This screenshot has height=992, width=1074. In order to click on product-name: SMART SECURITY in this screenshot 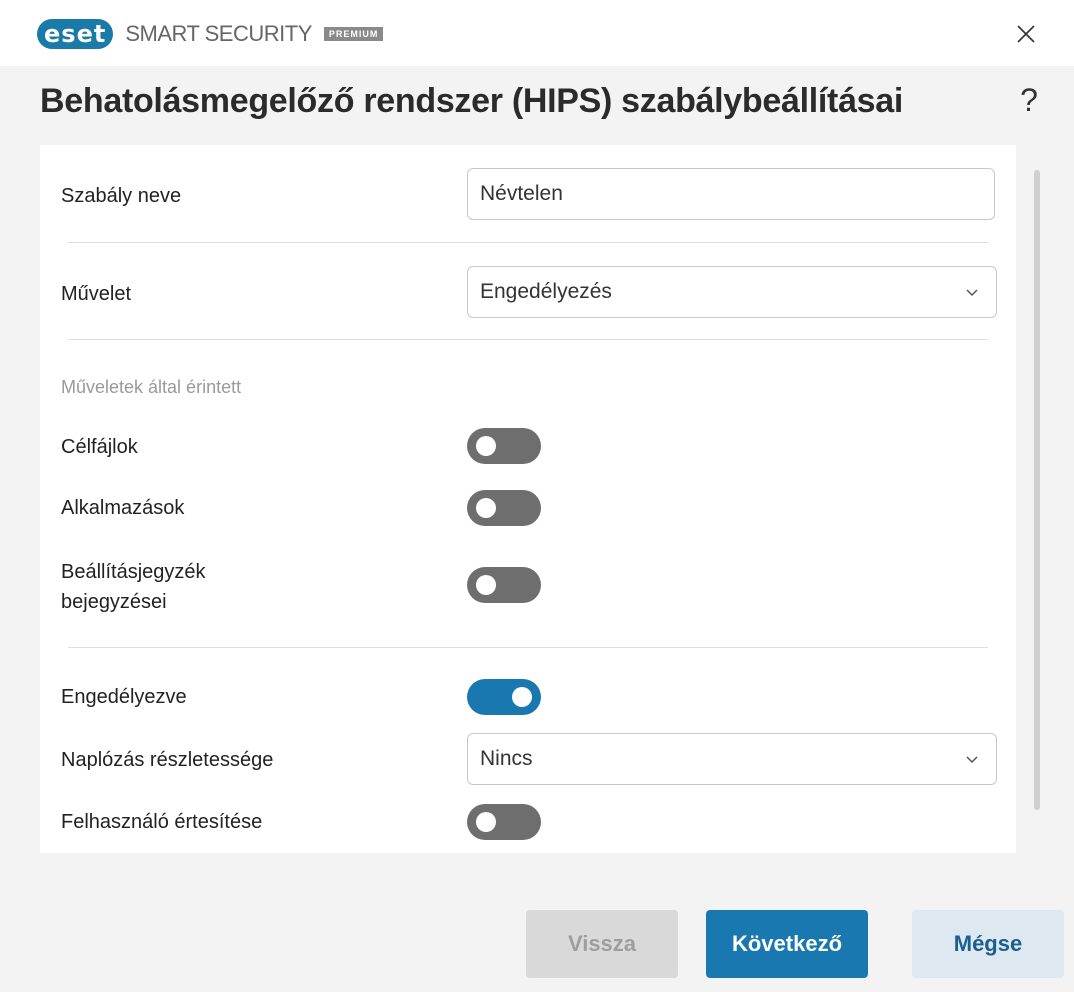, I will do `click(218, 33)`.